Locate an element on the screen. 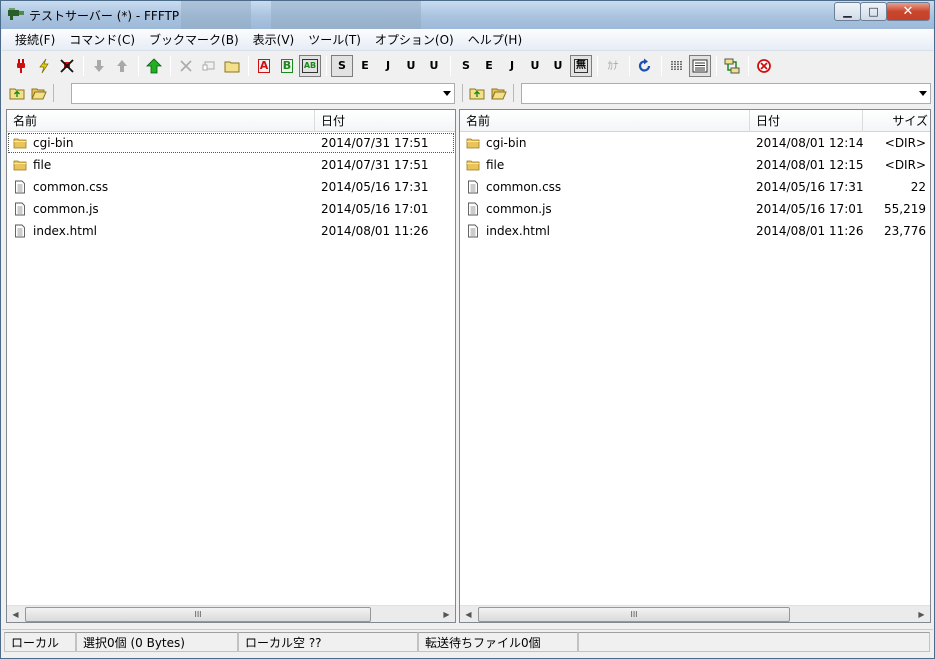  title-bar: テストサーバー (*) - FFFTP ▁ □ ✕ is located at coordinates (467, 15).